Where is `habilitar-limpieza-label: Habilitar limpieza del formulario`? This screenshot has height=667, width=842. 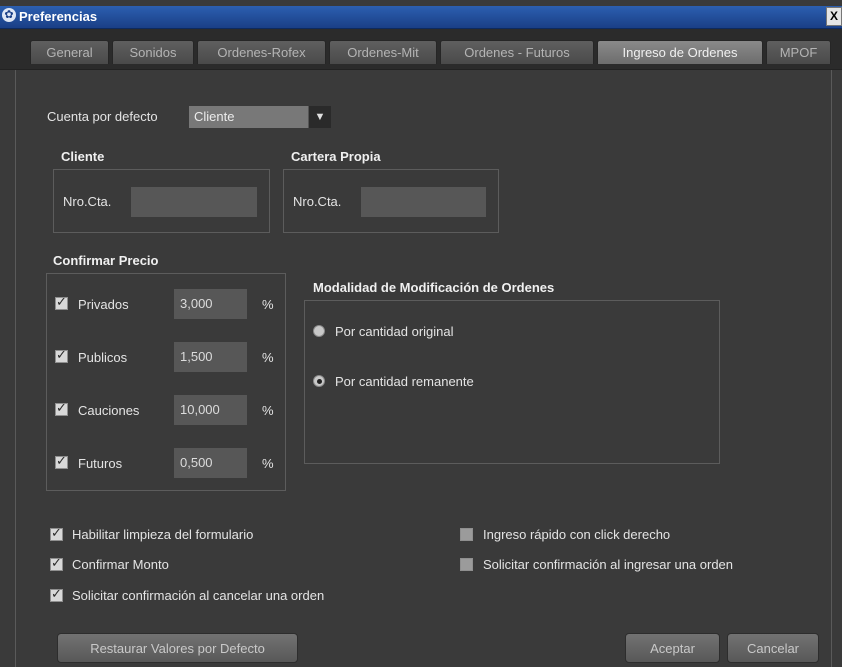 habilitar-limpieza-label: Habilitar limpieza del formulario is located at coordinates (163, 534).